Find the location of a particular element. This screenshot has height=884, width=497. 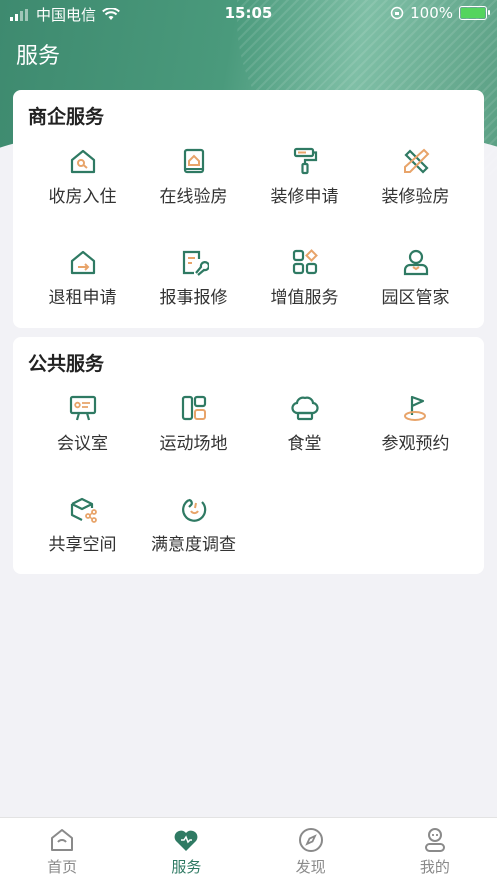

paint-roller-icon is located at coordinates (305, 161).